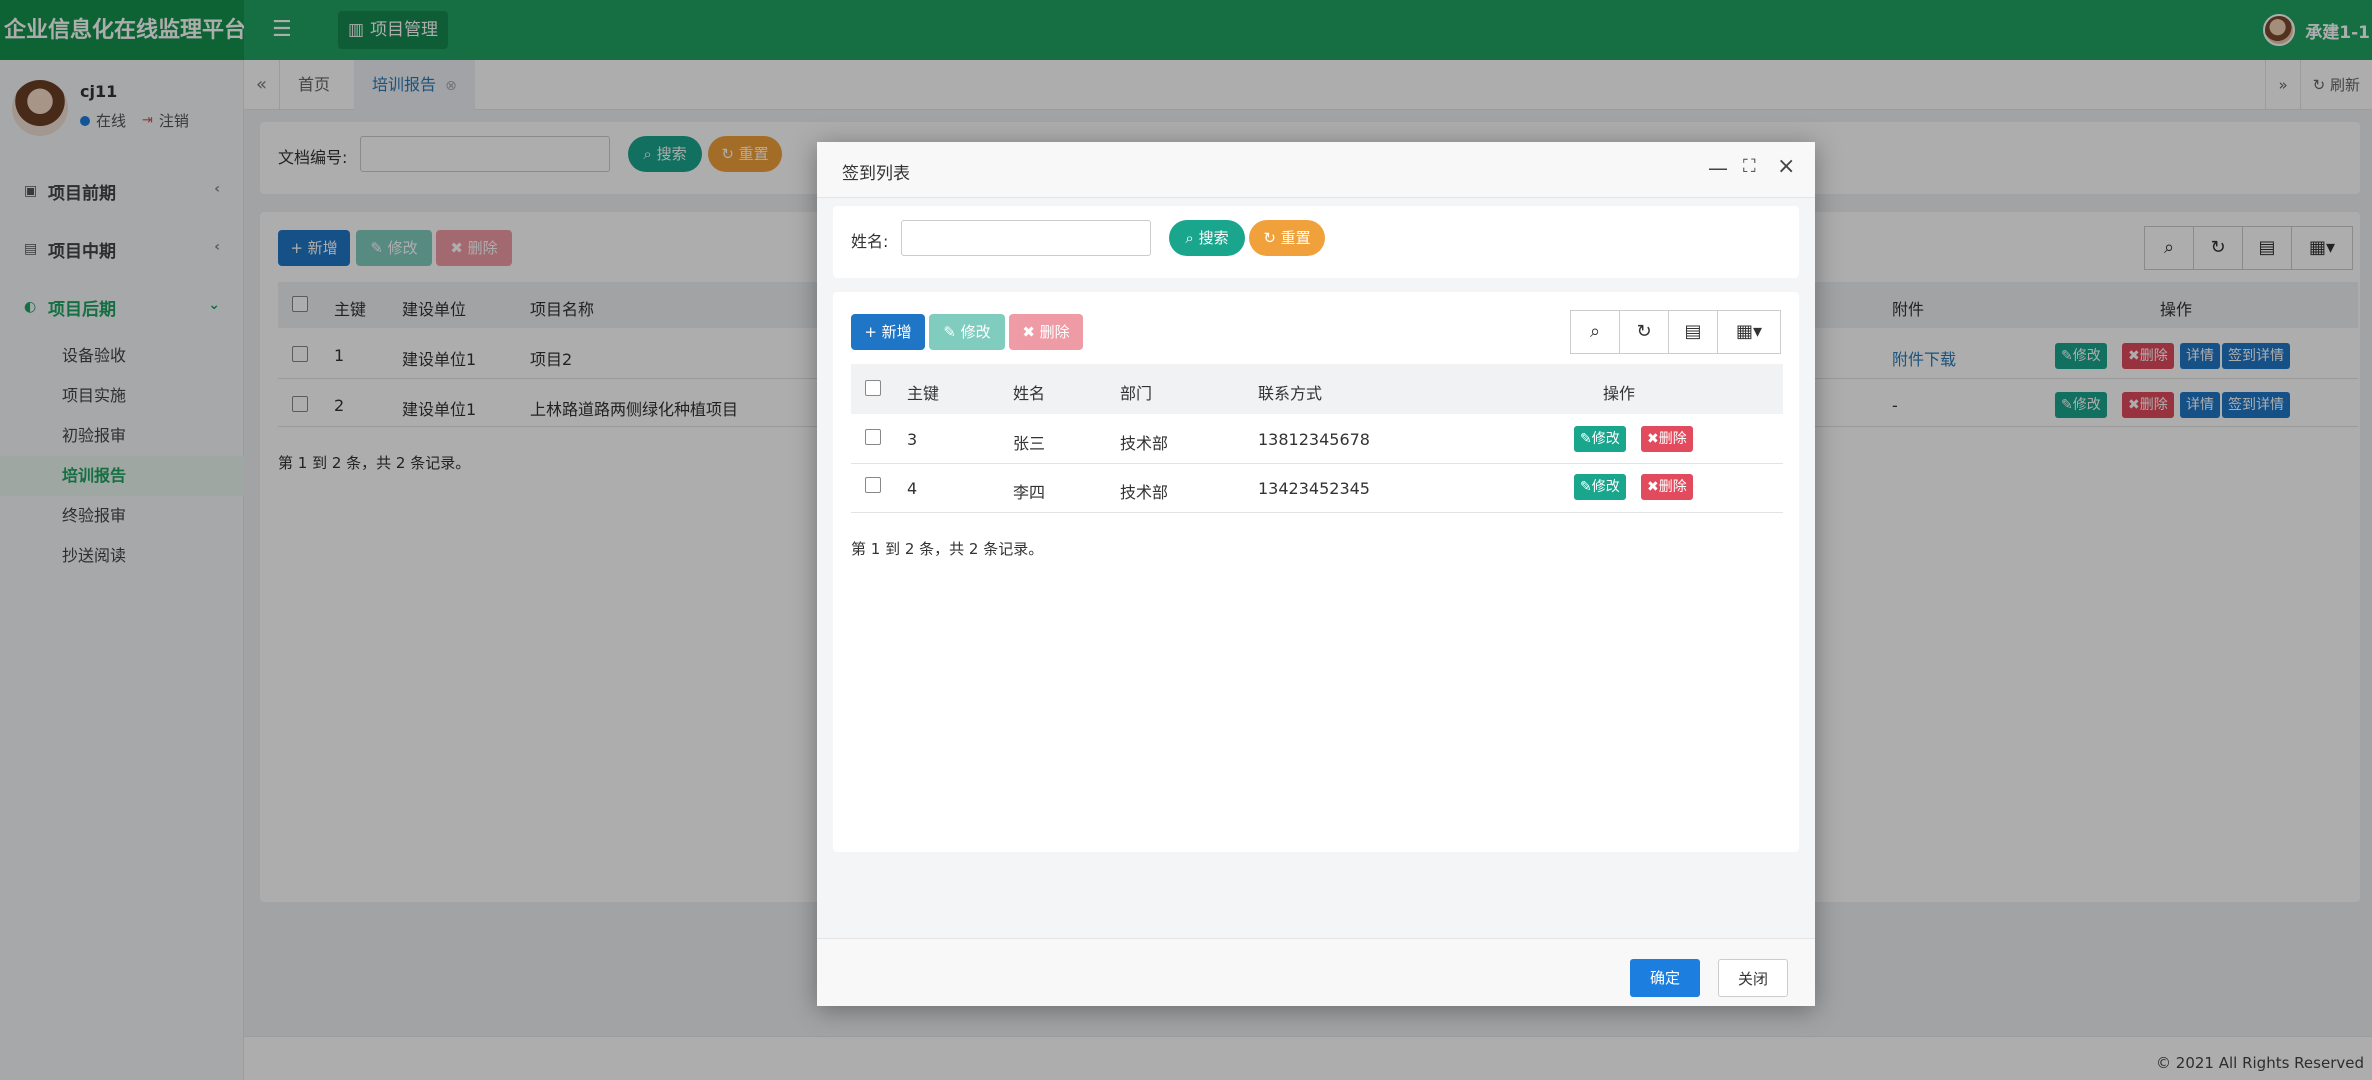 This screenshot has width=2372, height=1080. Describe the element at coordinates (1665, 978) in the screenshot. I see `confirm-button: 确定` at that location.